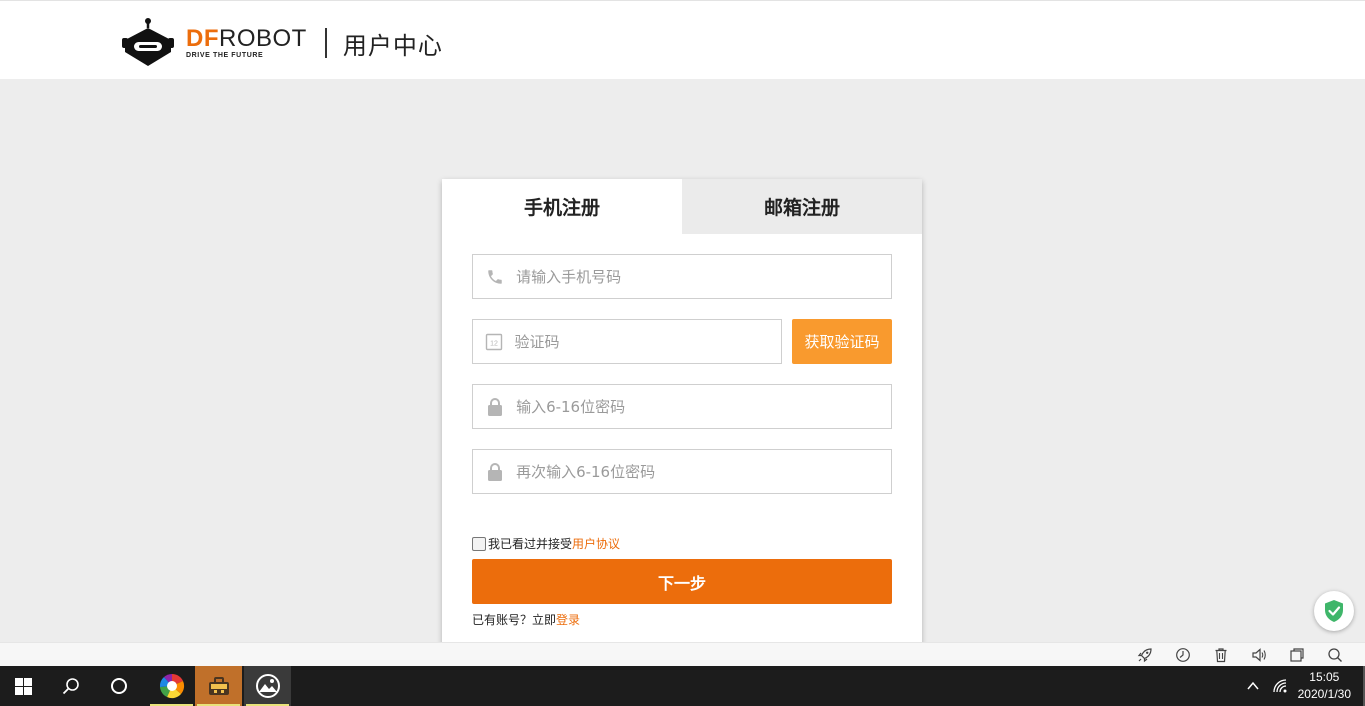  What do you see at coordinates (647, 341) in the screenshot?
I see `verify-code-input` at bounding box center [647, 341].